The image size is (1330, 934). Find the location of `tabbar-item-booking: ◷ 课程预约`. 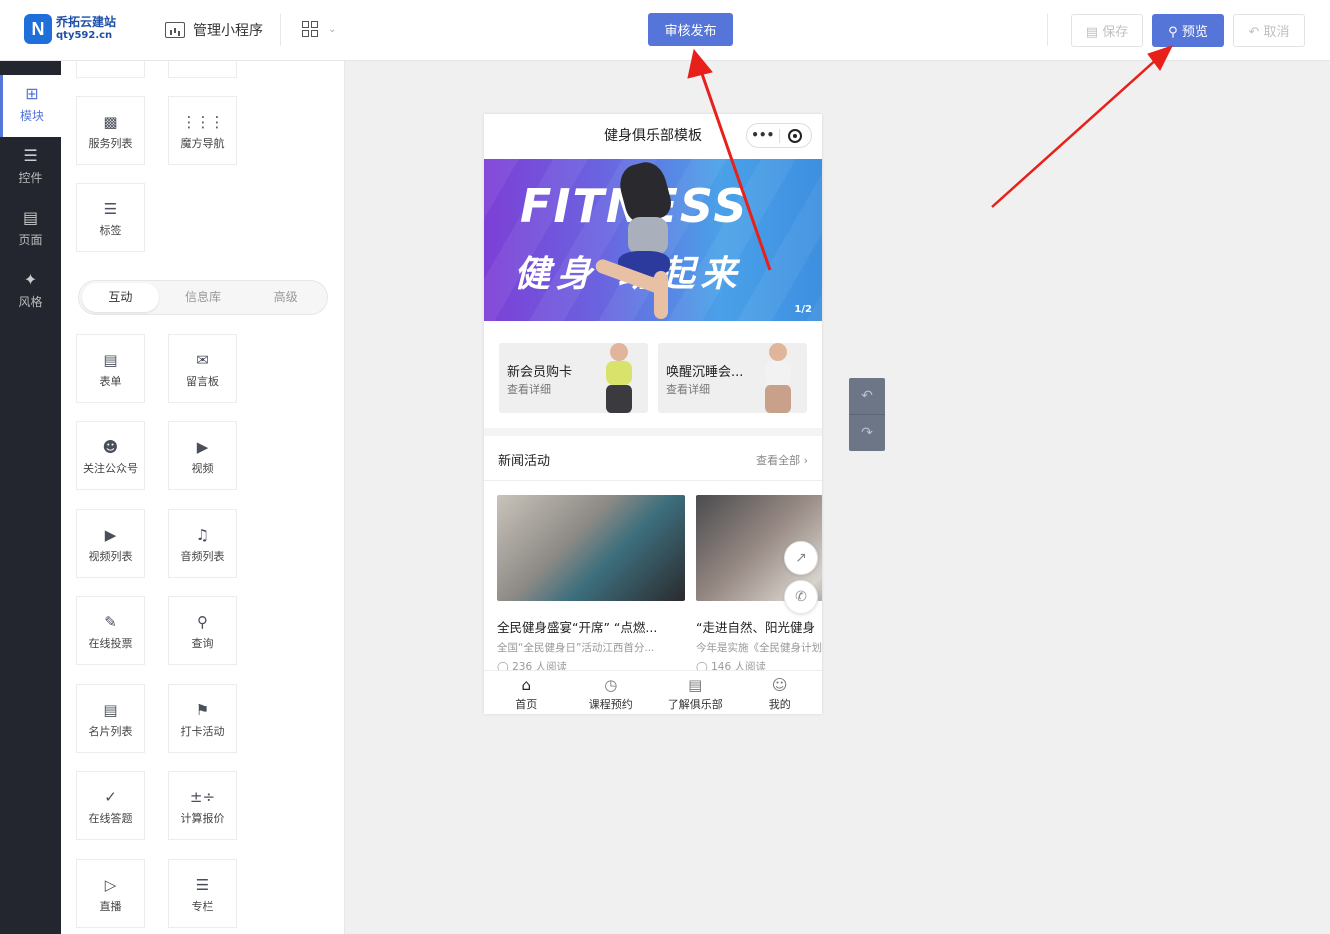

tabbar-item-booking: ◷ 课程预约 is located at coordinates (611, 692).